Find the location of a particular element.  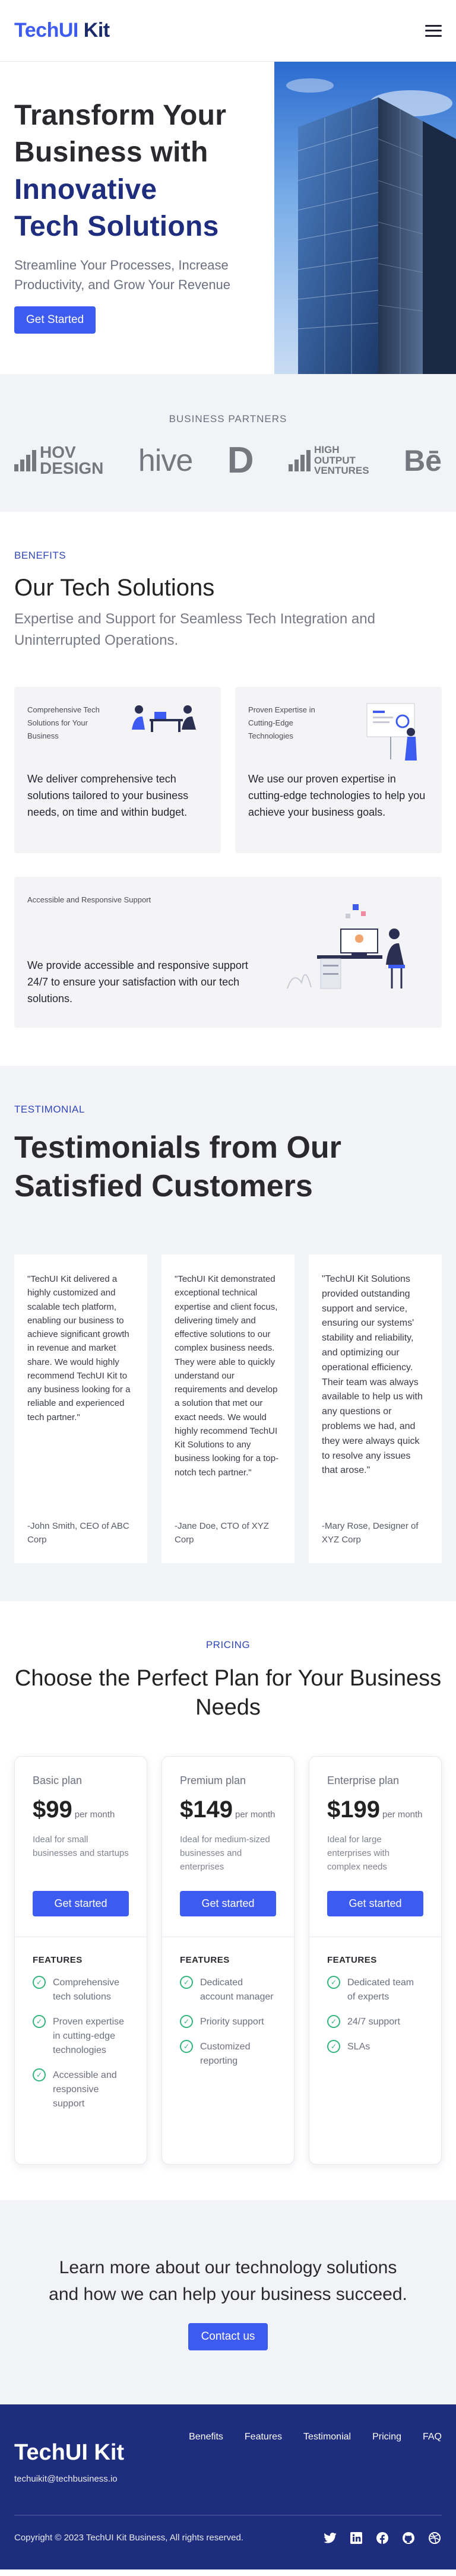

feature-item: ✓ SLAs is located at coordinates (375, 2047).